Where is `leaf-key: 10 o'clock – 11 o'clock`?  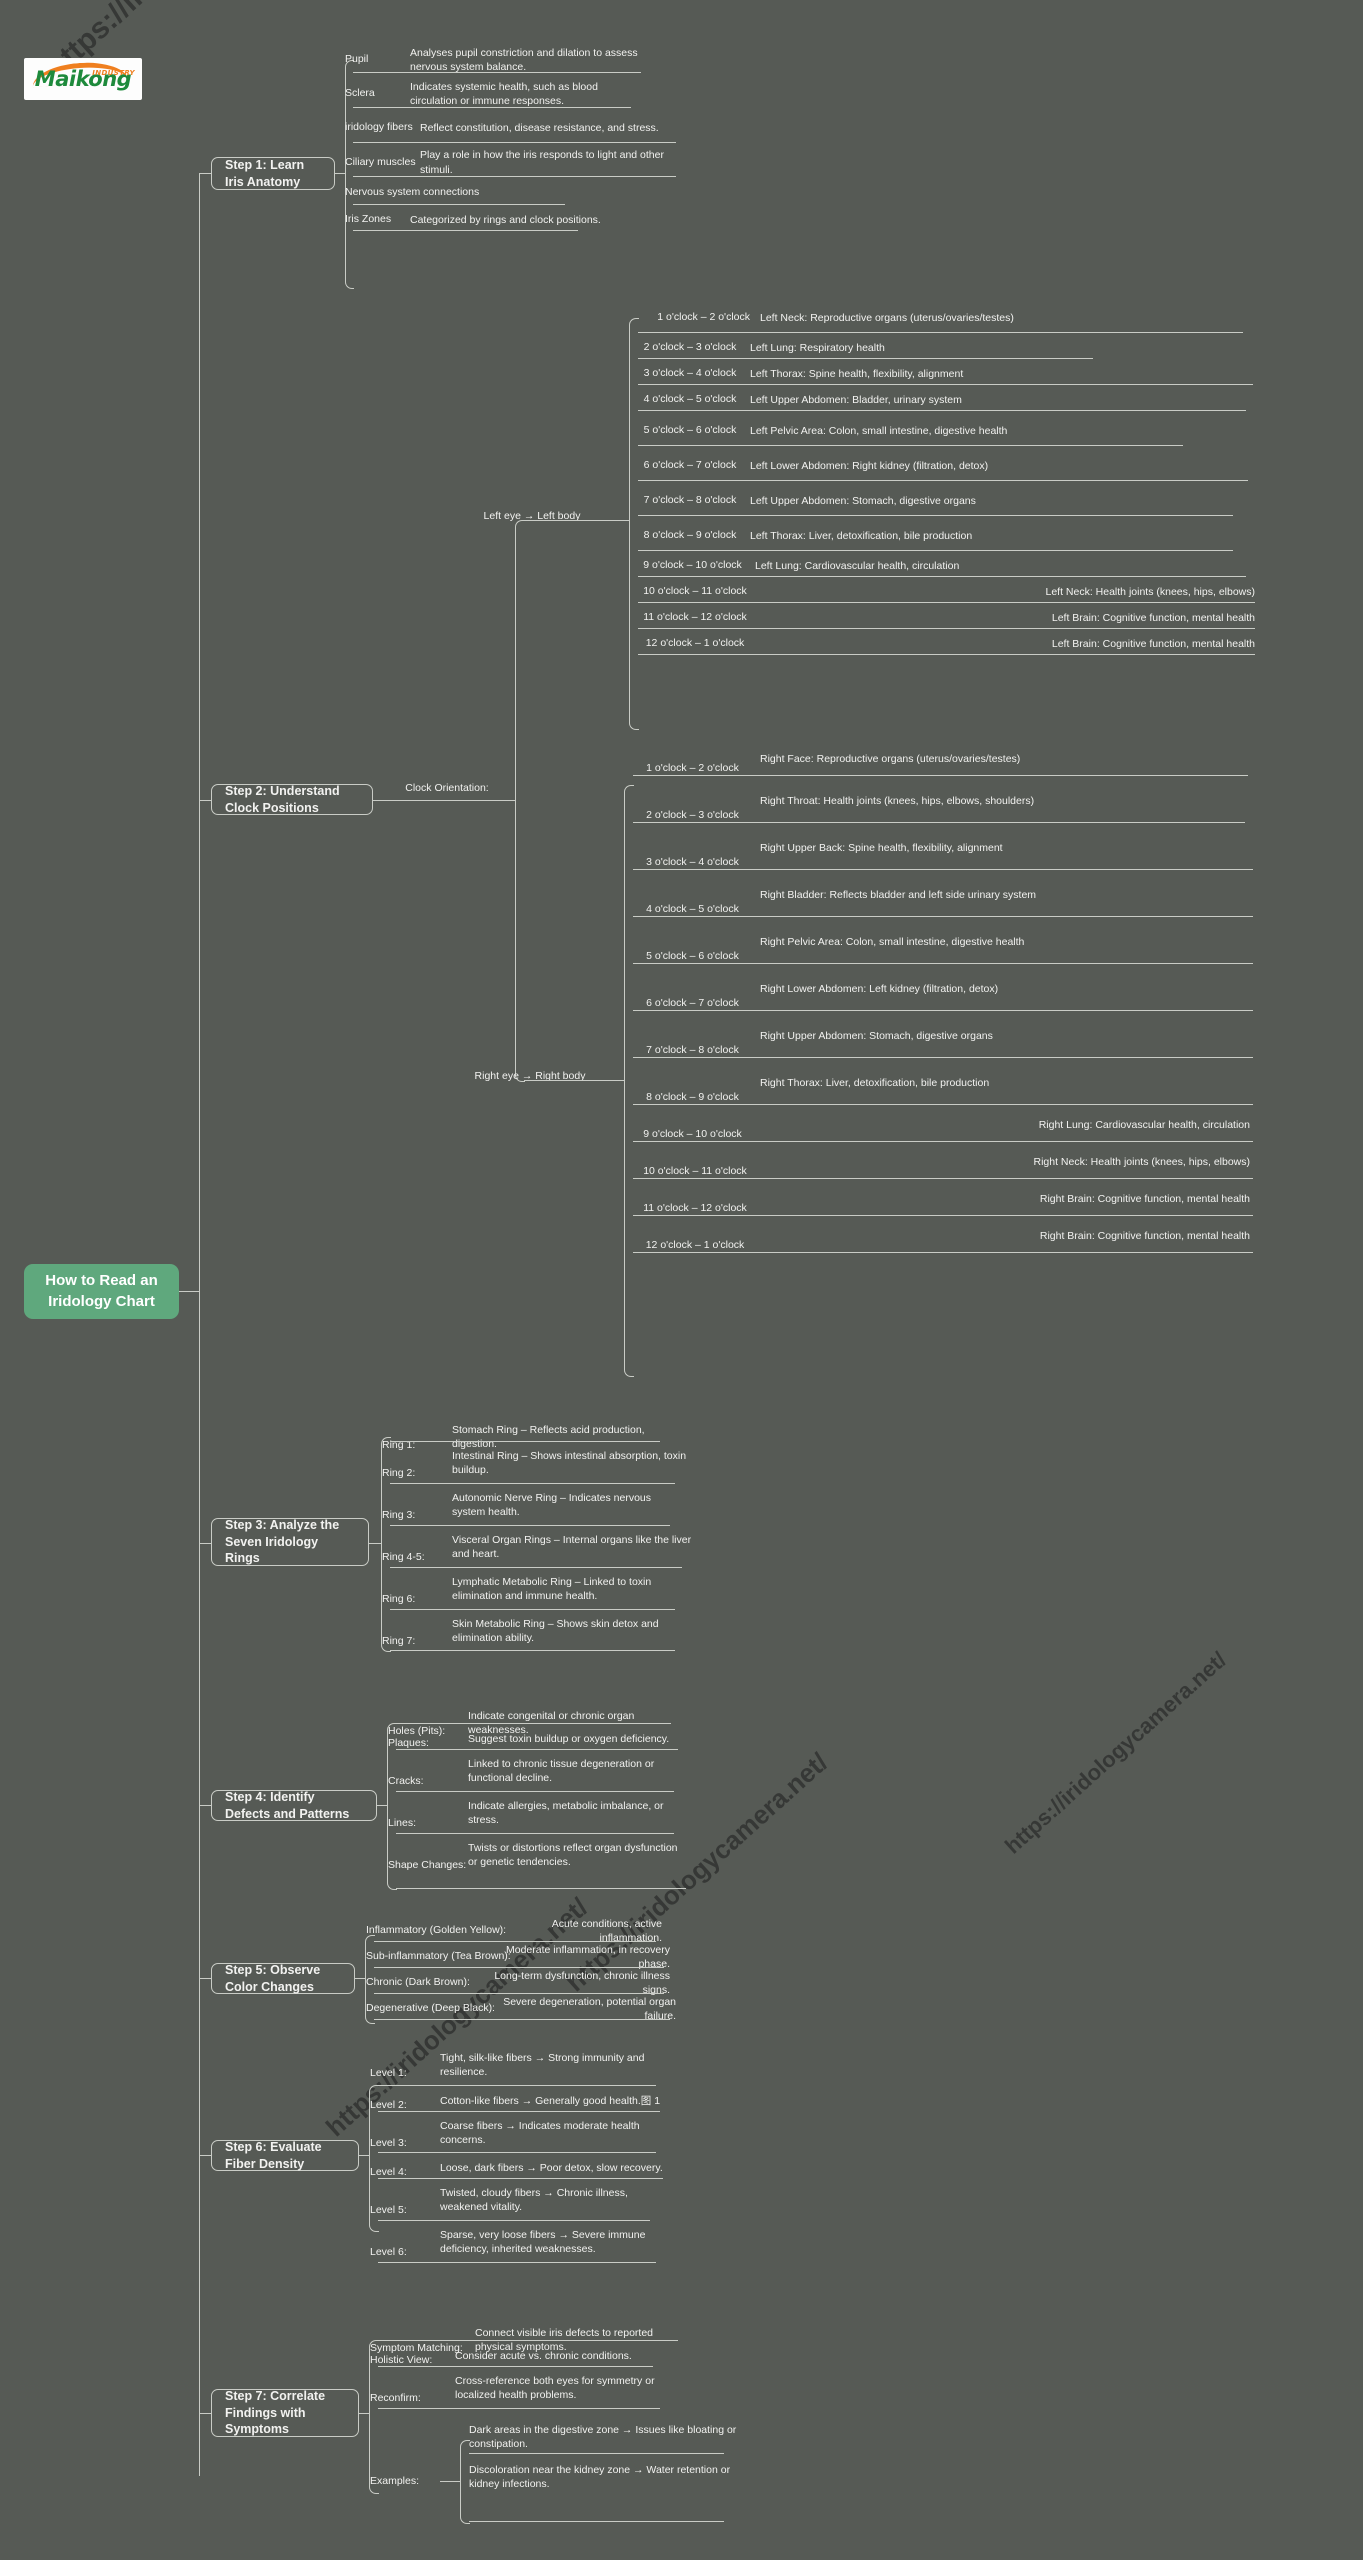 leaf-key: 10 o'clock – 11 o'clock is located at coordinates (695, 591).